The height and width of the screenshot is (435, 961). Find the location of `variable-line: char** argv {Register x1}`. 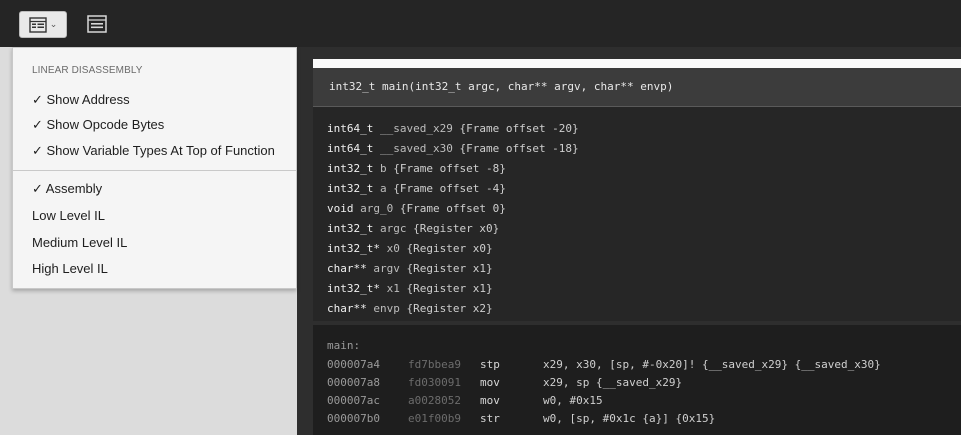

variable-line: char** argv {Register x1} is located at coordinates (410, 268).